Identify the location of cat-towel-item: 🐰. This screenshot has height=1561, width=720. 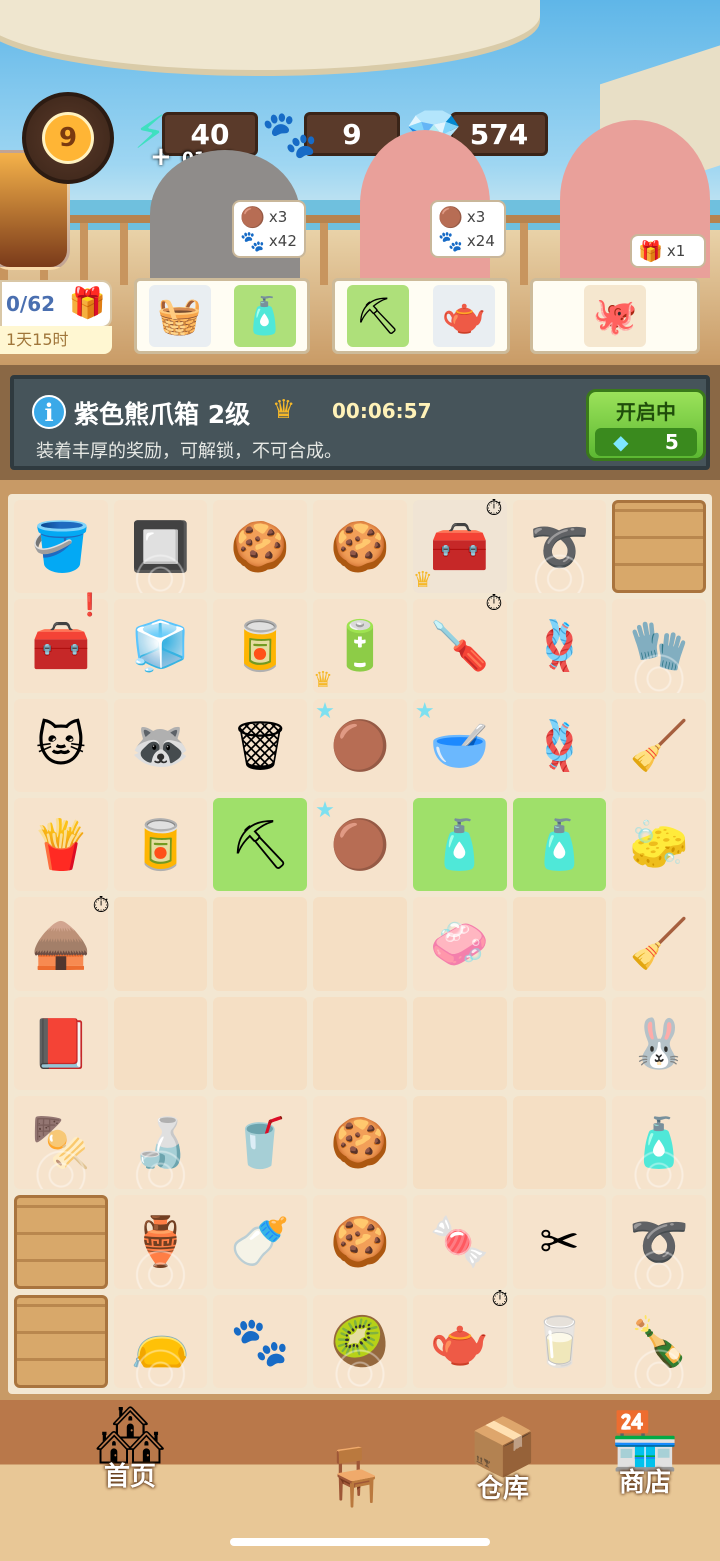
(659, 1043).